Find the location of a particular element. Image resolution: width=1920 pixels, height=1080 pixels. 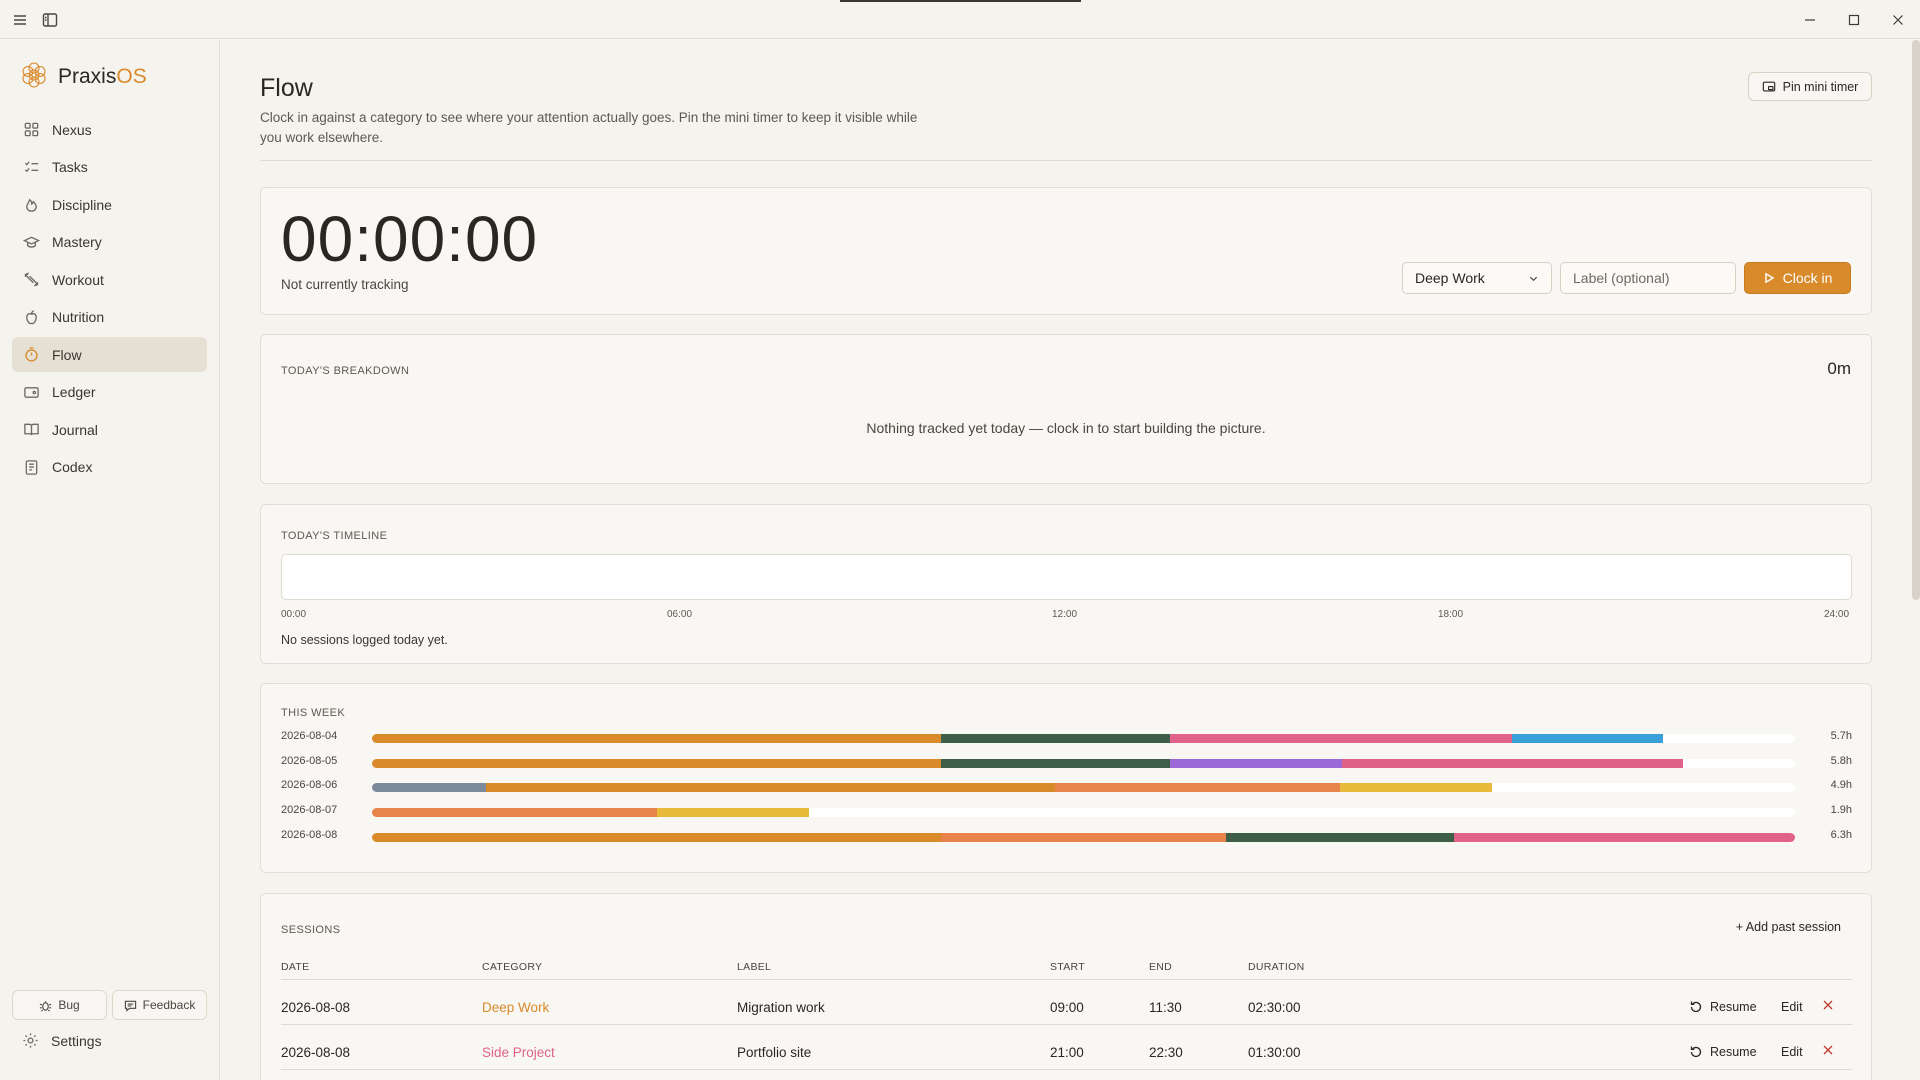

sidebar-item-label: Ledger is located at coordinates (74, 392).